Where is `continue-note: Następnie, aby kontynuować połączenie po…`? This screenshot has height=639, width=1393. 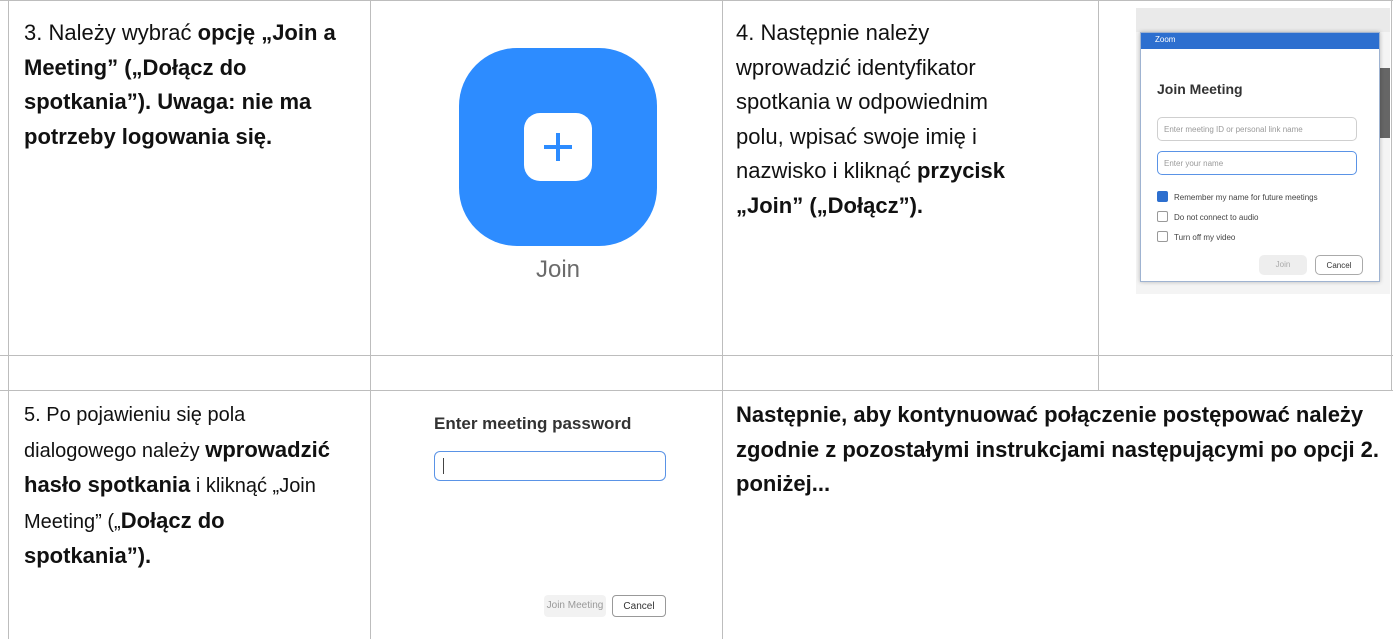
continue-note: Następnie, aby kontynuować połączenie po… is located at coordinates (1061, 450).